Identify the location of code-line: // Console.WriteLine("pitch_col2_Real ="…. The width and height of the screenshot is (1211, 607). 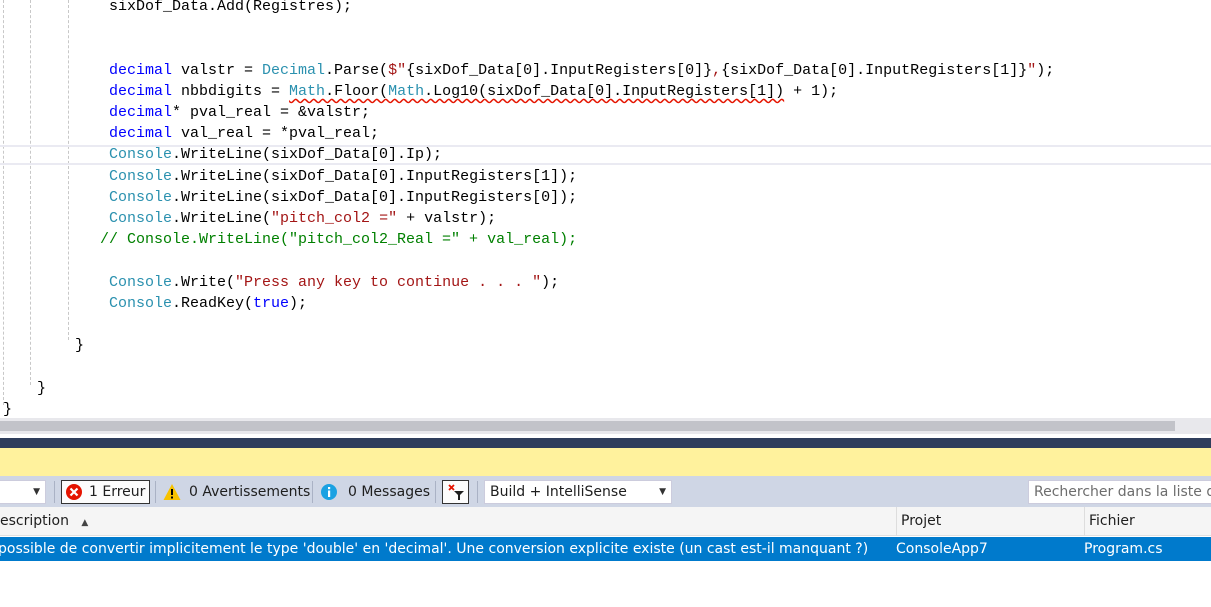
(338, 239).